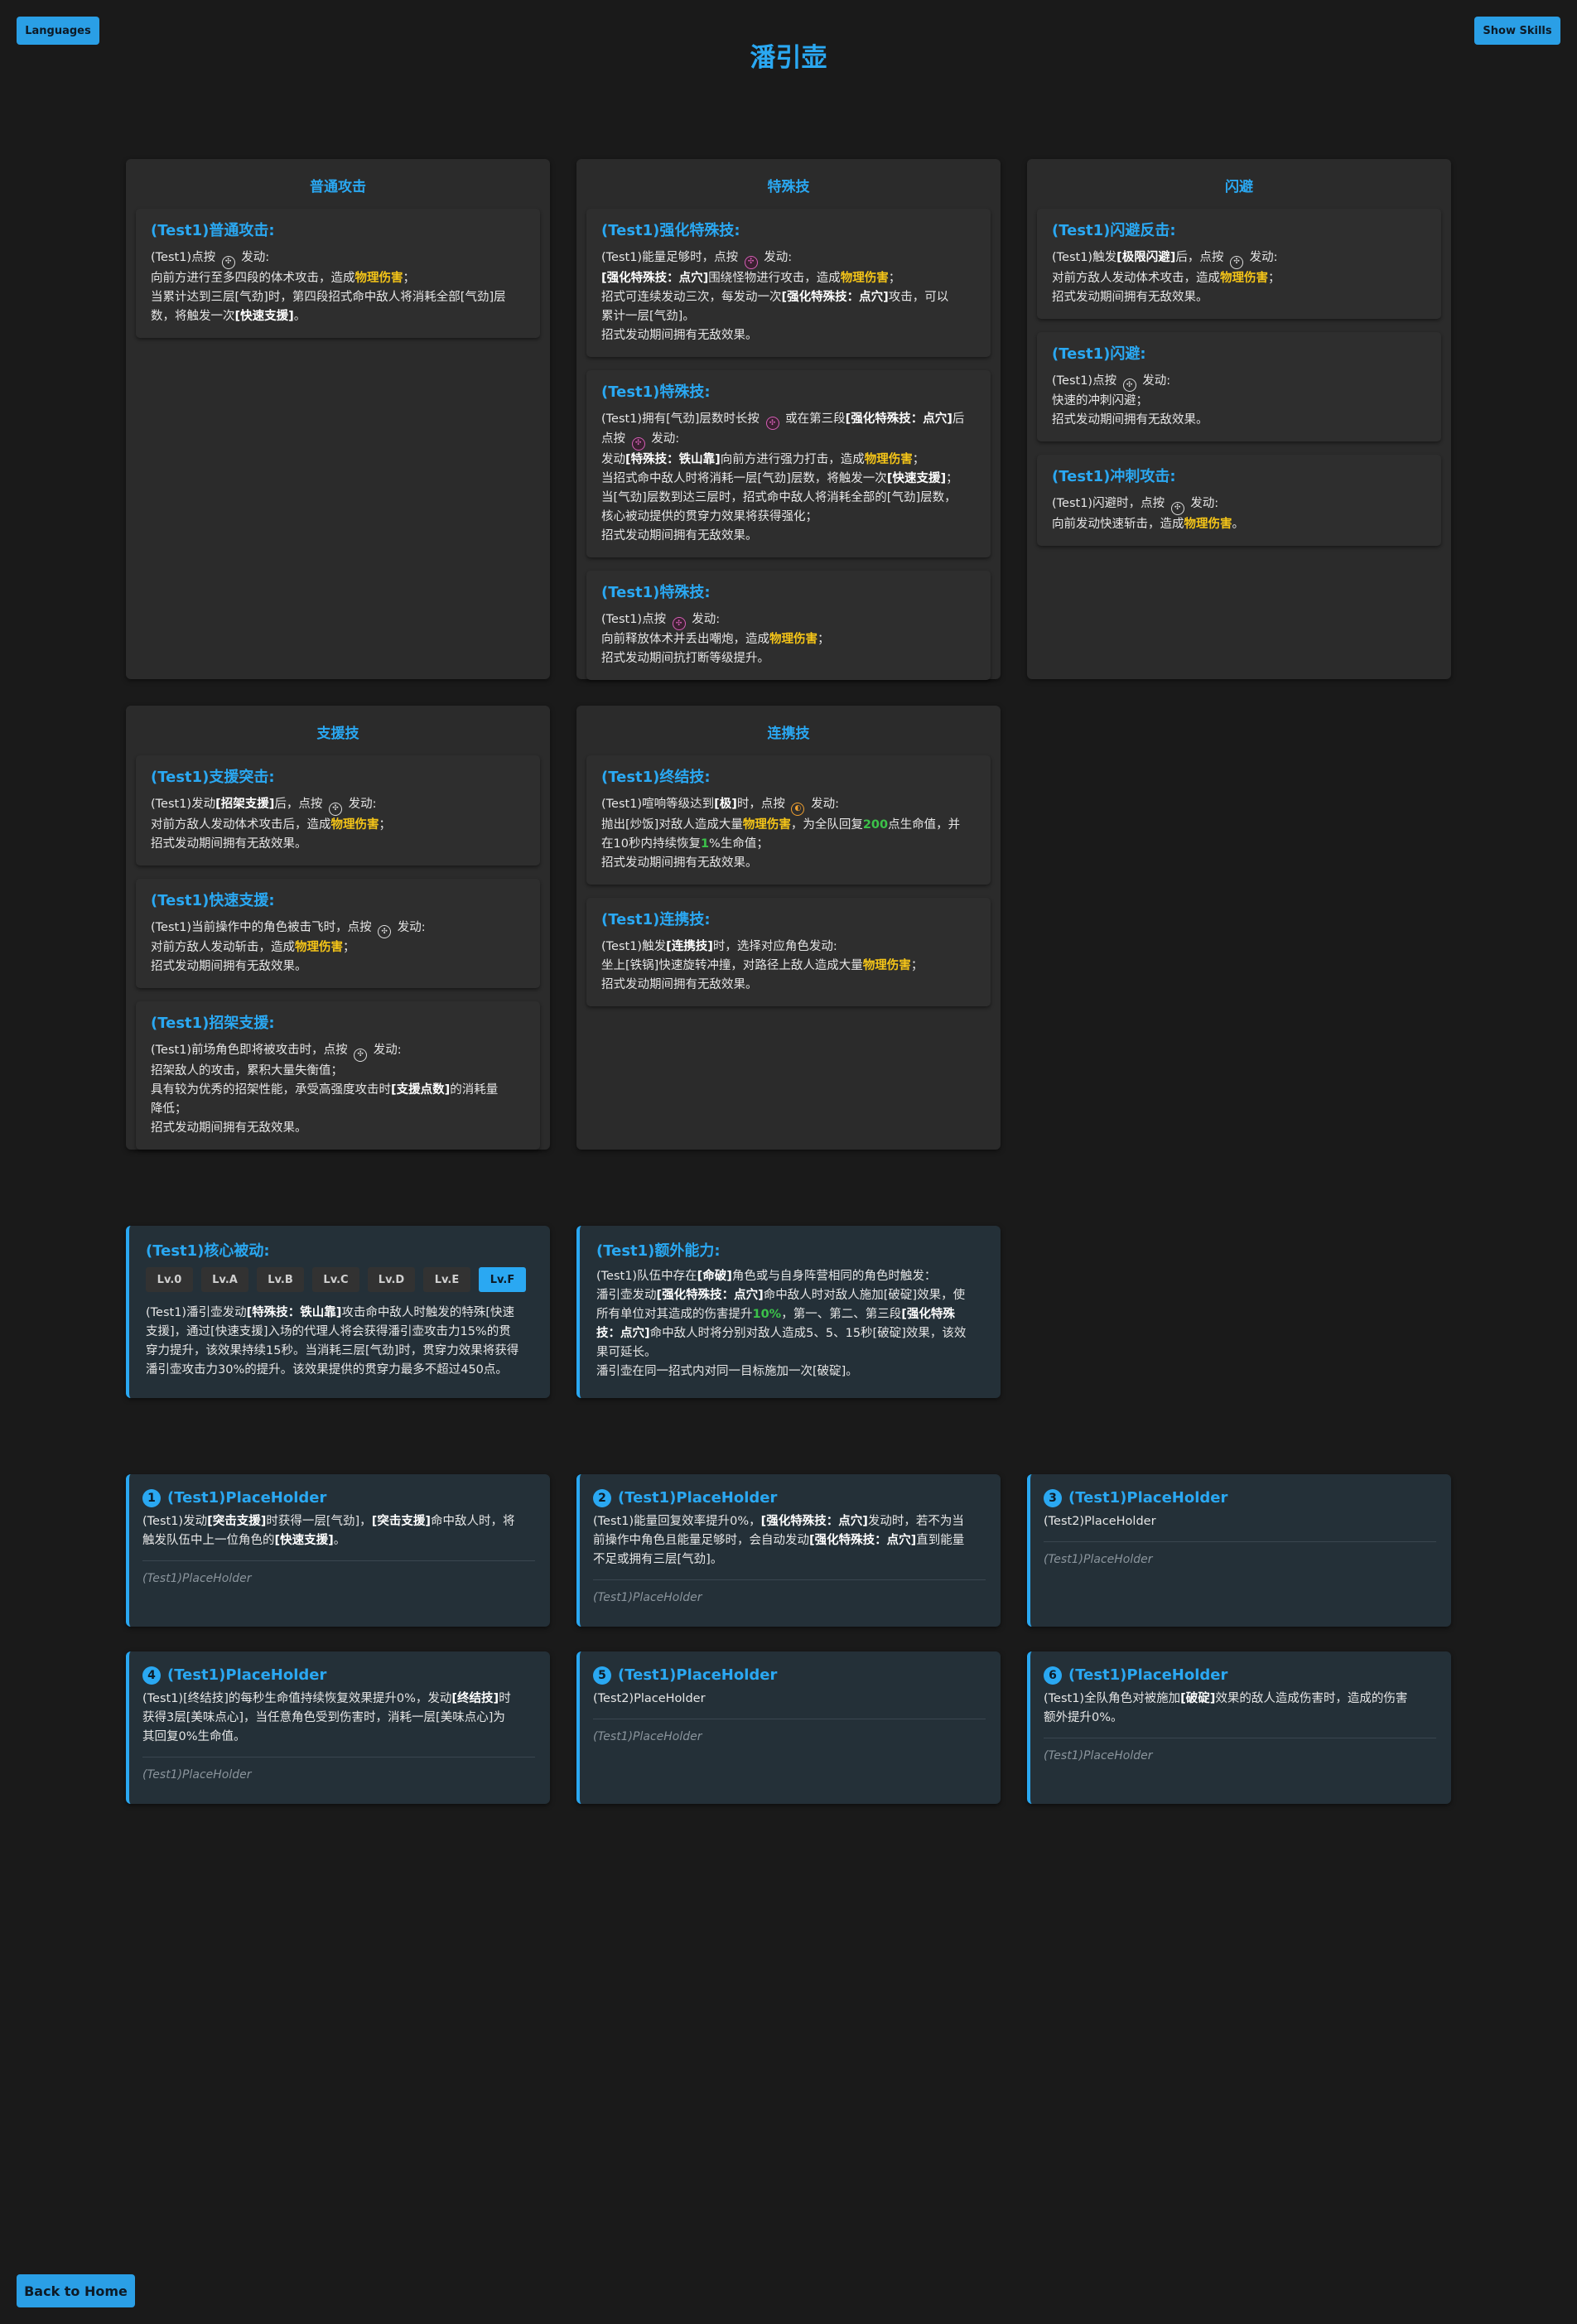  Describe the element at coordinates (1083, 1717) in the screenshot. I see `talent-desc-line: 额外提升0%。` at that location.